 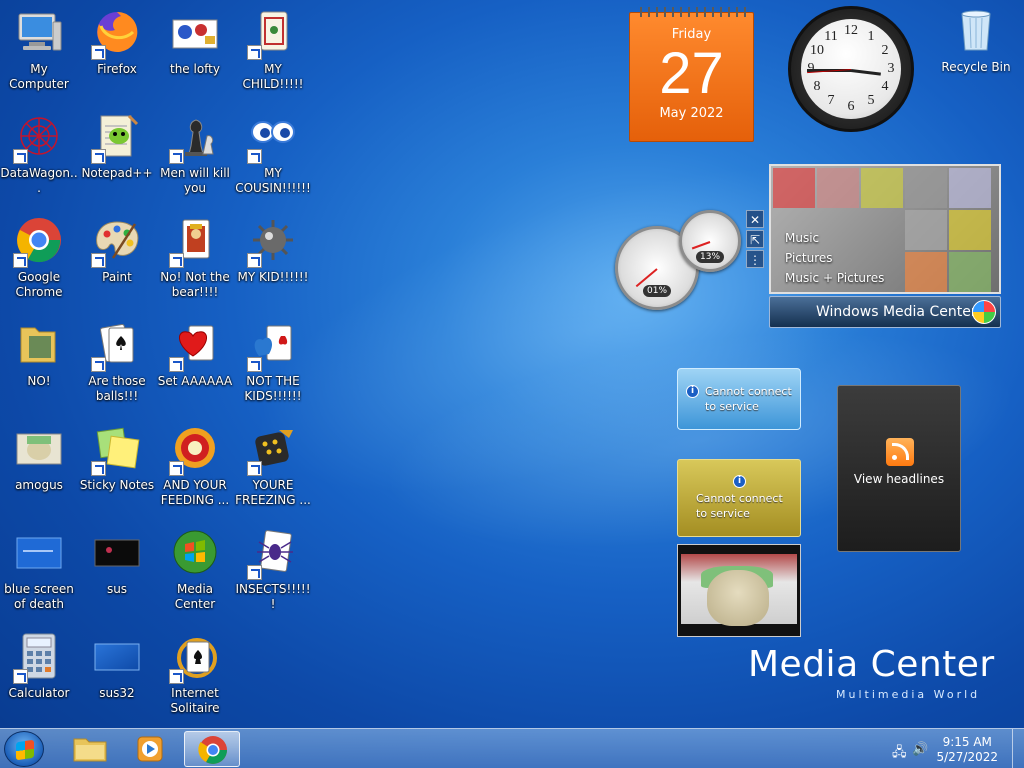 What do you see at coordinates (195, 158) in the screenshot?
I see `desktop-icon-men-will-kill-you: Men will kill you` at bounding box center [195, 158].